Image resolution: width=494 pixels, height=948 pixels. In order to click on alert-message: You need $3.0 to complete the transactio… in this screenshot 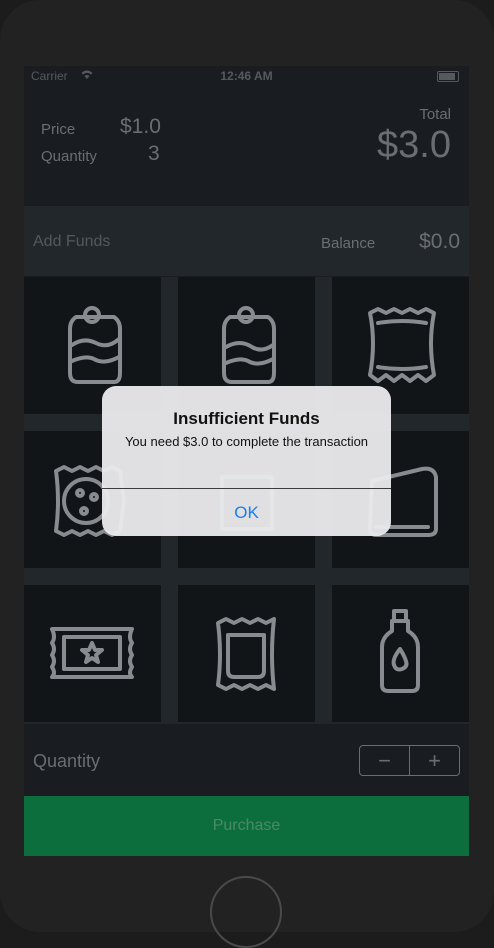, I will do `click(246, 441)`.